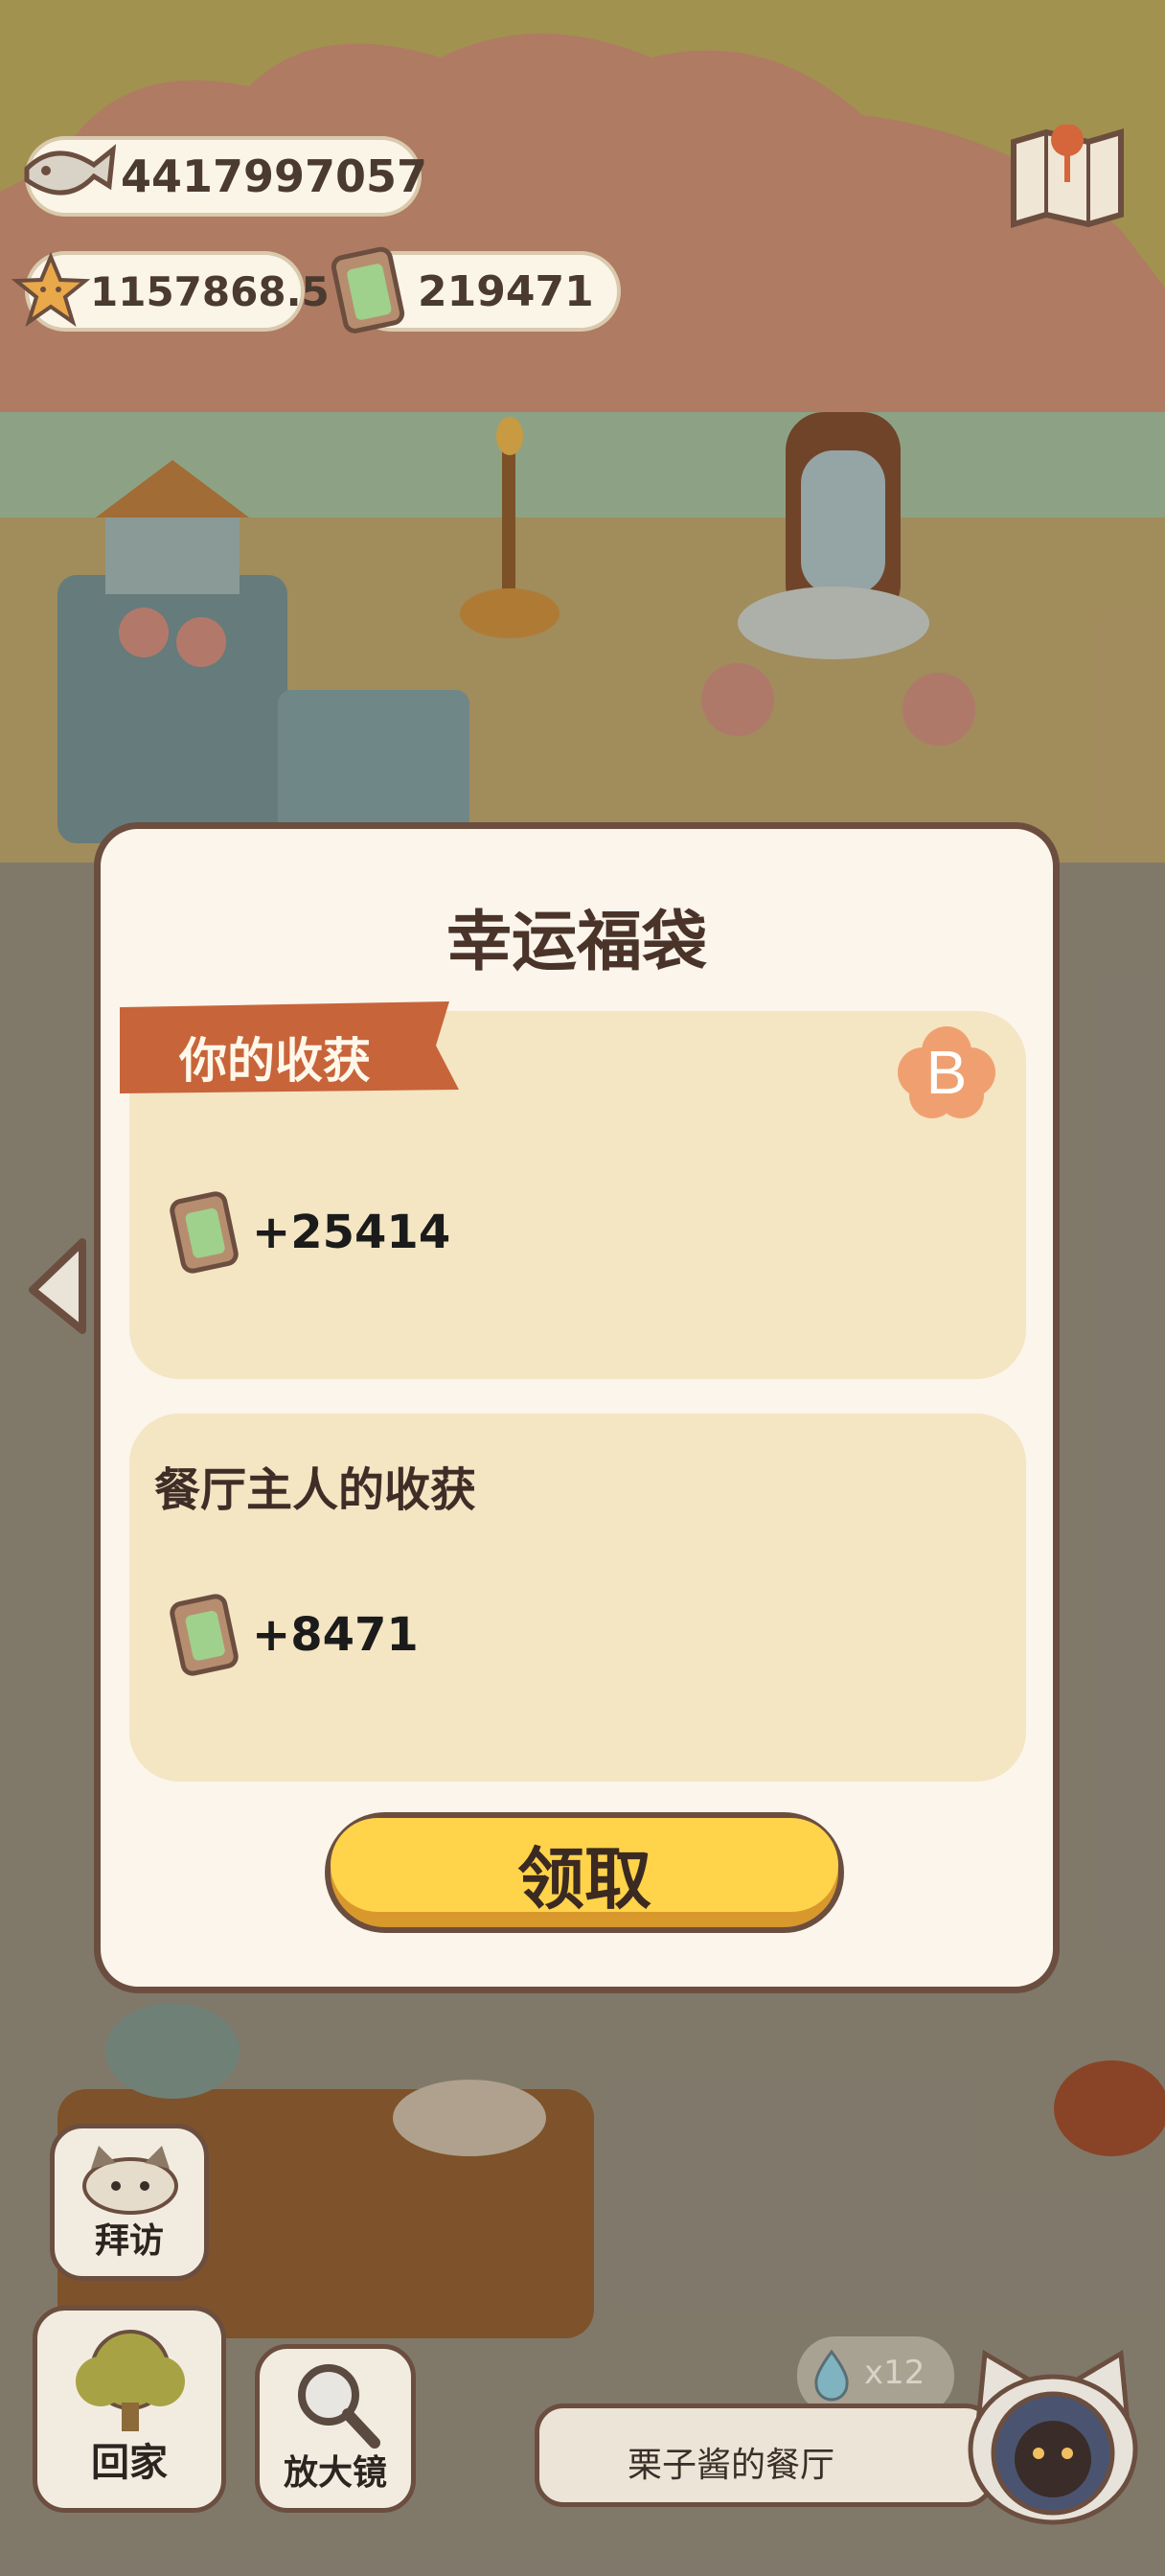  Describe the element at coordinates (130, 2180) in the screenshot. I see `cat-visit-icon` at that location.